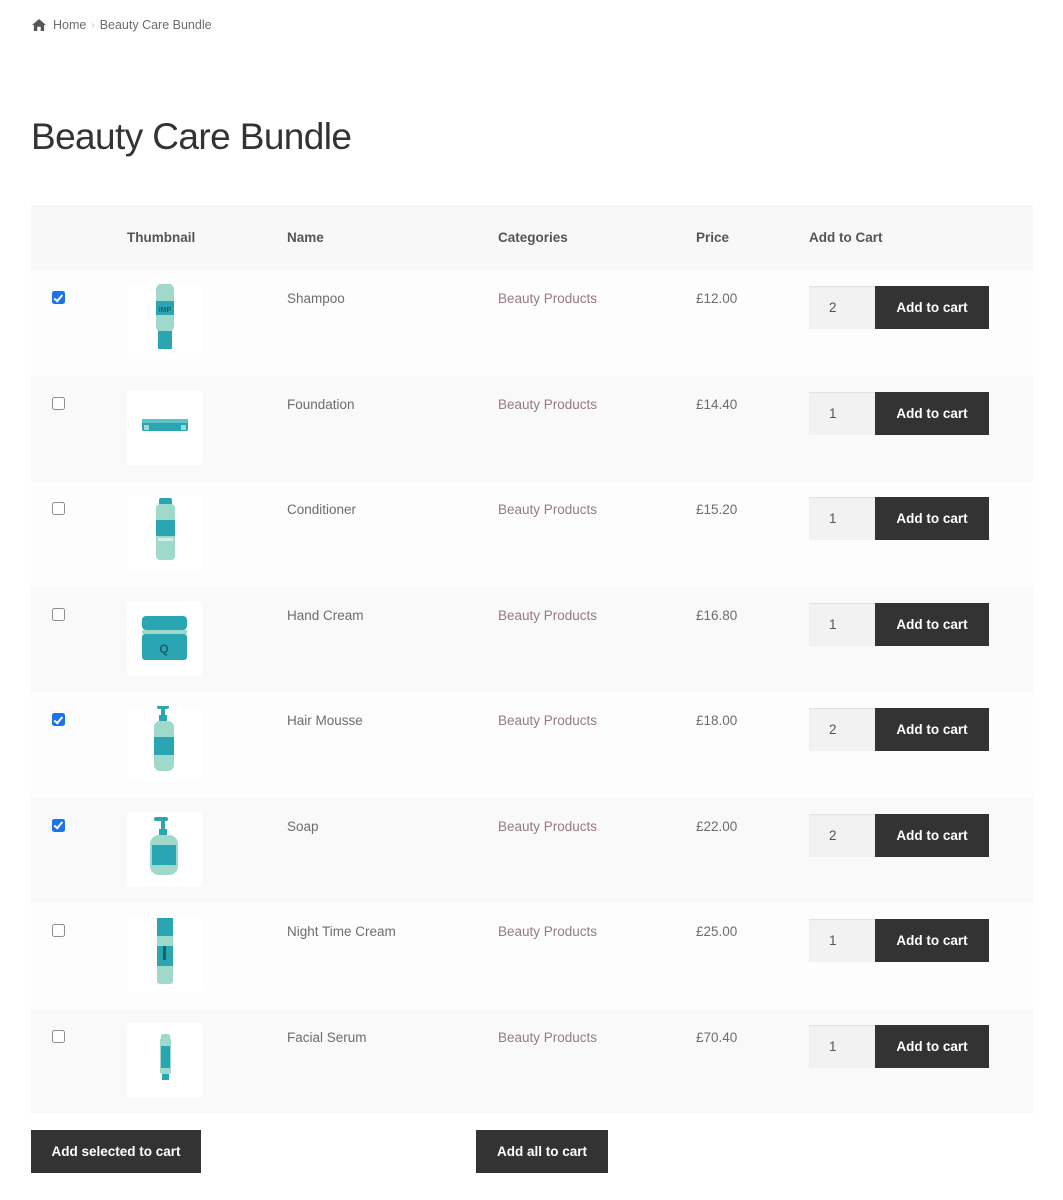  I want to click on table-row: Soap Beauty Products £22.00 Add to cart, so click(532, 850).